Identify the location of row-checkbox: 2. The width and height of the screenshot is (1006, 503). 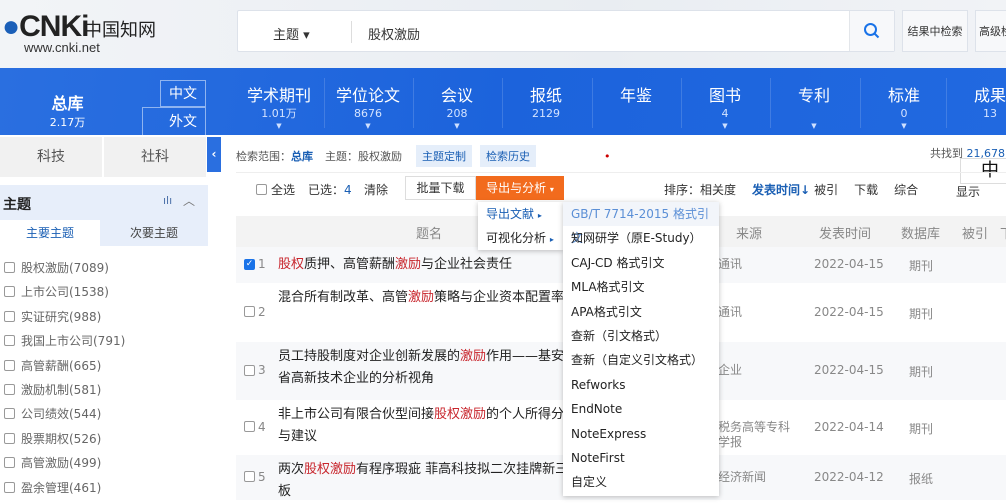
(255, 312).